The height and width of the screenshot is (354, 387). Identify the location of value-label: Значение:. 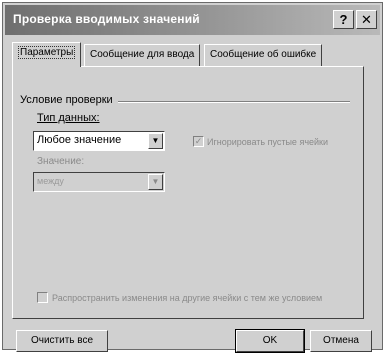
(61, 161).